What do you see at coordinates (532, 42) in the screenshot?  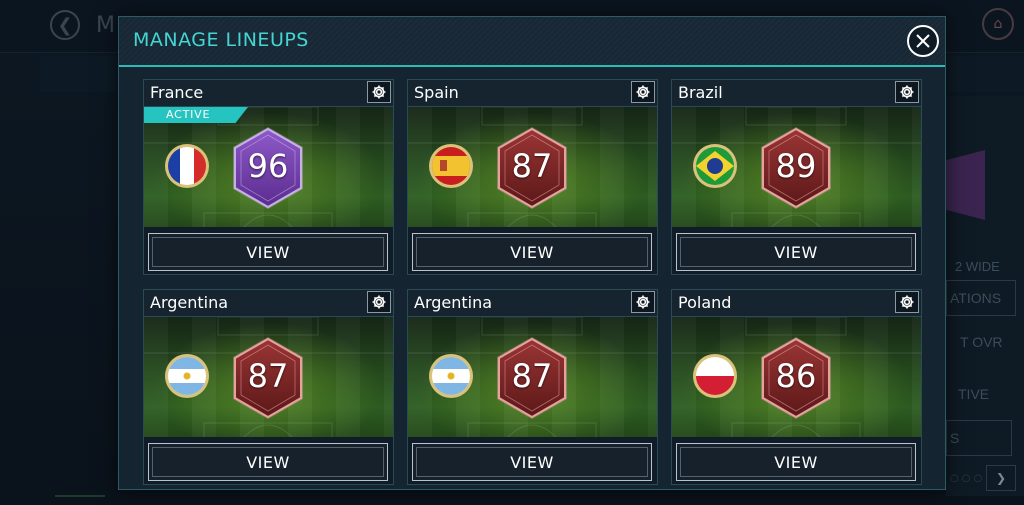 I see `modal-header: MANAGE LINEUPS` at bounding box center [532, 42].